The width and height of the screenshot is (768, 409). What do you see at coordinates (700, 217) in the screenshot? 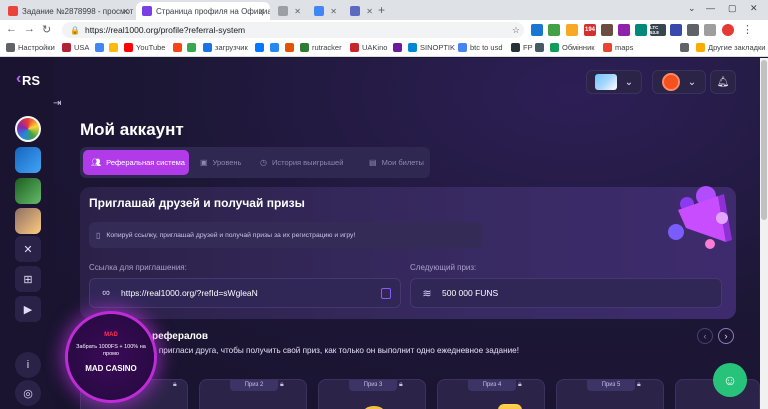
I see `megaphone-illustration` at bounding box center [700, 217].